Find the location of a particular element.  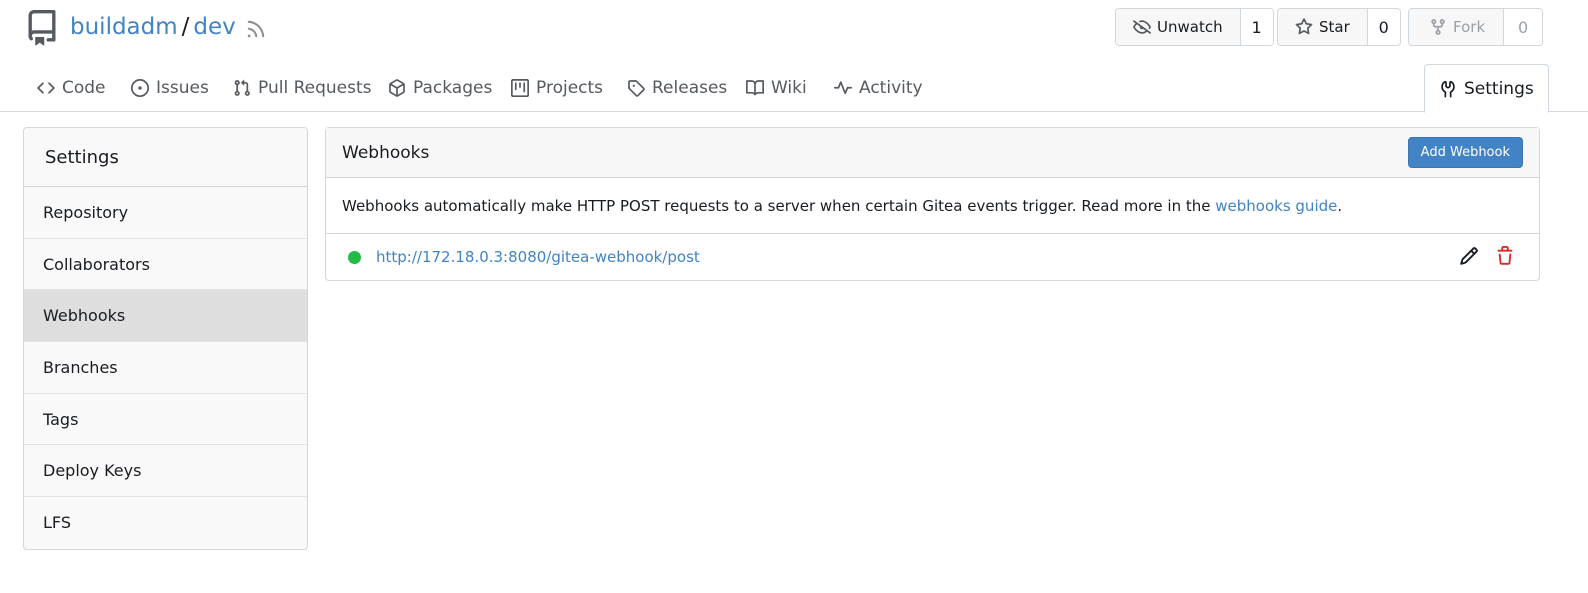

sidebar-item-branches: Branches is located at coordinates (165, 368).